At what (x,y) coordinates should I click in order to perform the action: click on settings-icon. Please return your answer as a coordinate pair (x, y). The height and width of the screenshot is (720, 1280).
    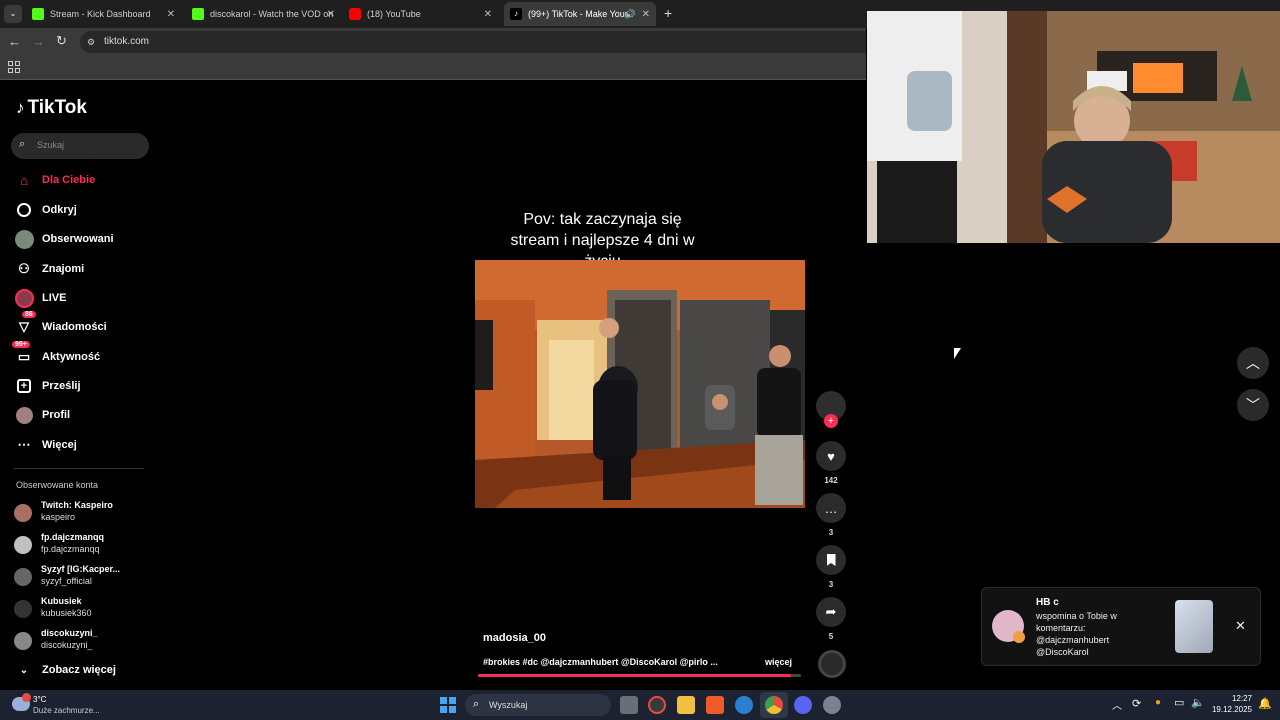
    Looking at the image, I should click on (832, 705).